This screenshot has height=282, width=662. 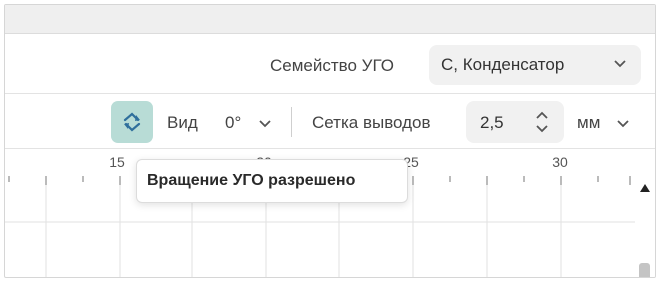 I want to click on grid-stepper: 2,5, so click(x=515, y=122).